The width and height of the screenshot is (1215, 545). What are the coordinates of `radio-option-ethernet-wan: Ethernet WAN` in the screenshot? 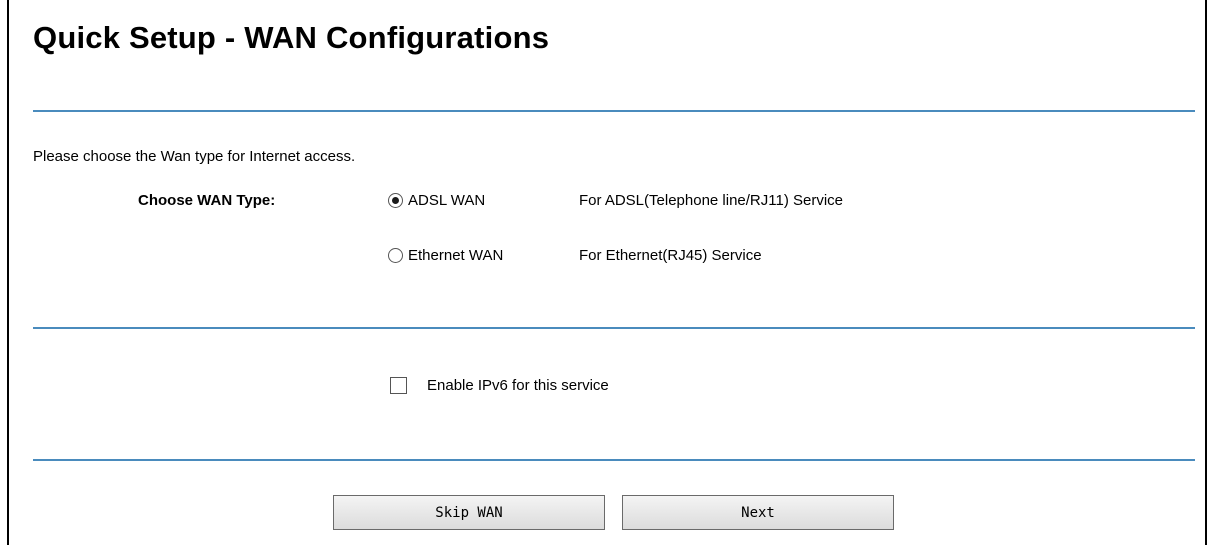 It's located at (445, 255).